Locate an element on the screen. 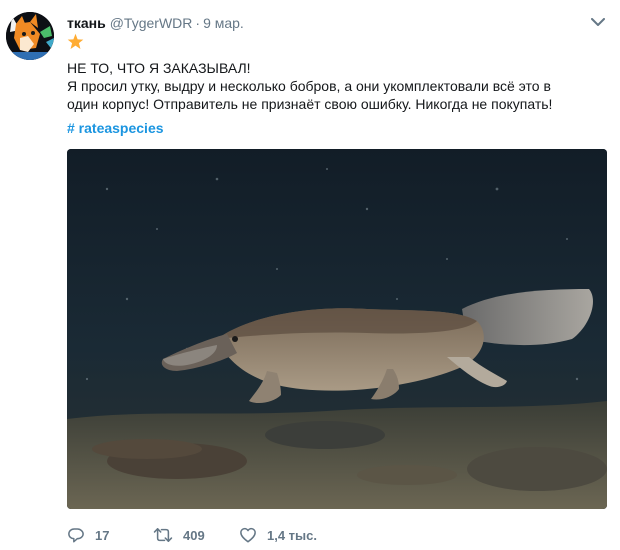  fox-avatar-icon is located at coordinates (30, 36).